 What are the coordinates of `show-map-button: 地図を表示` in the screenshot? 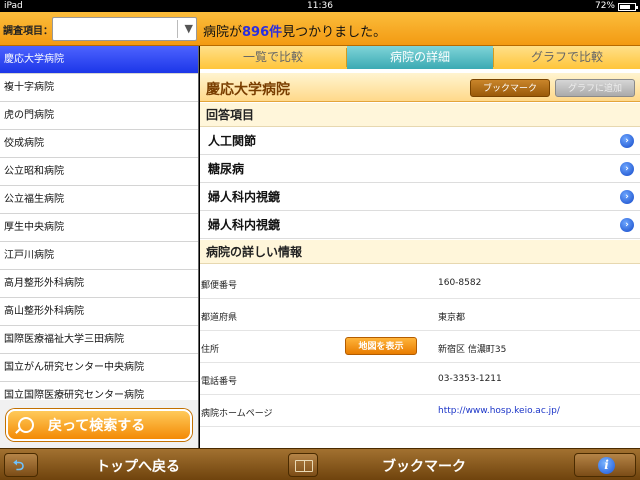 It's located at (381, 346).